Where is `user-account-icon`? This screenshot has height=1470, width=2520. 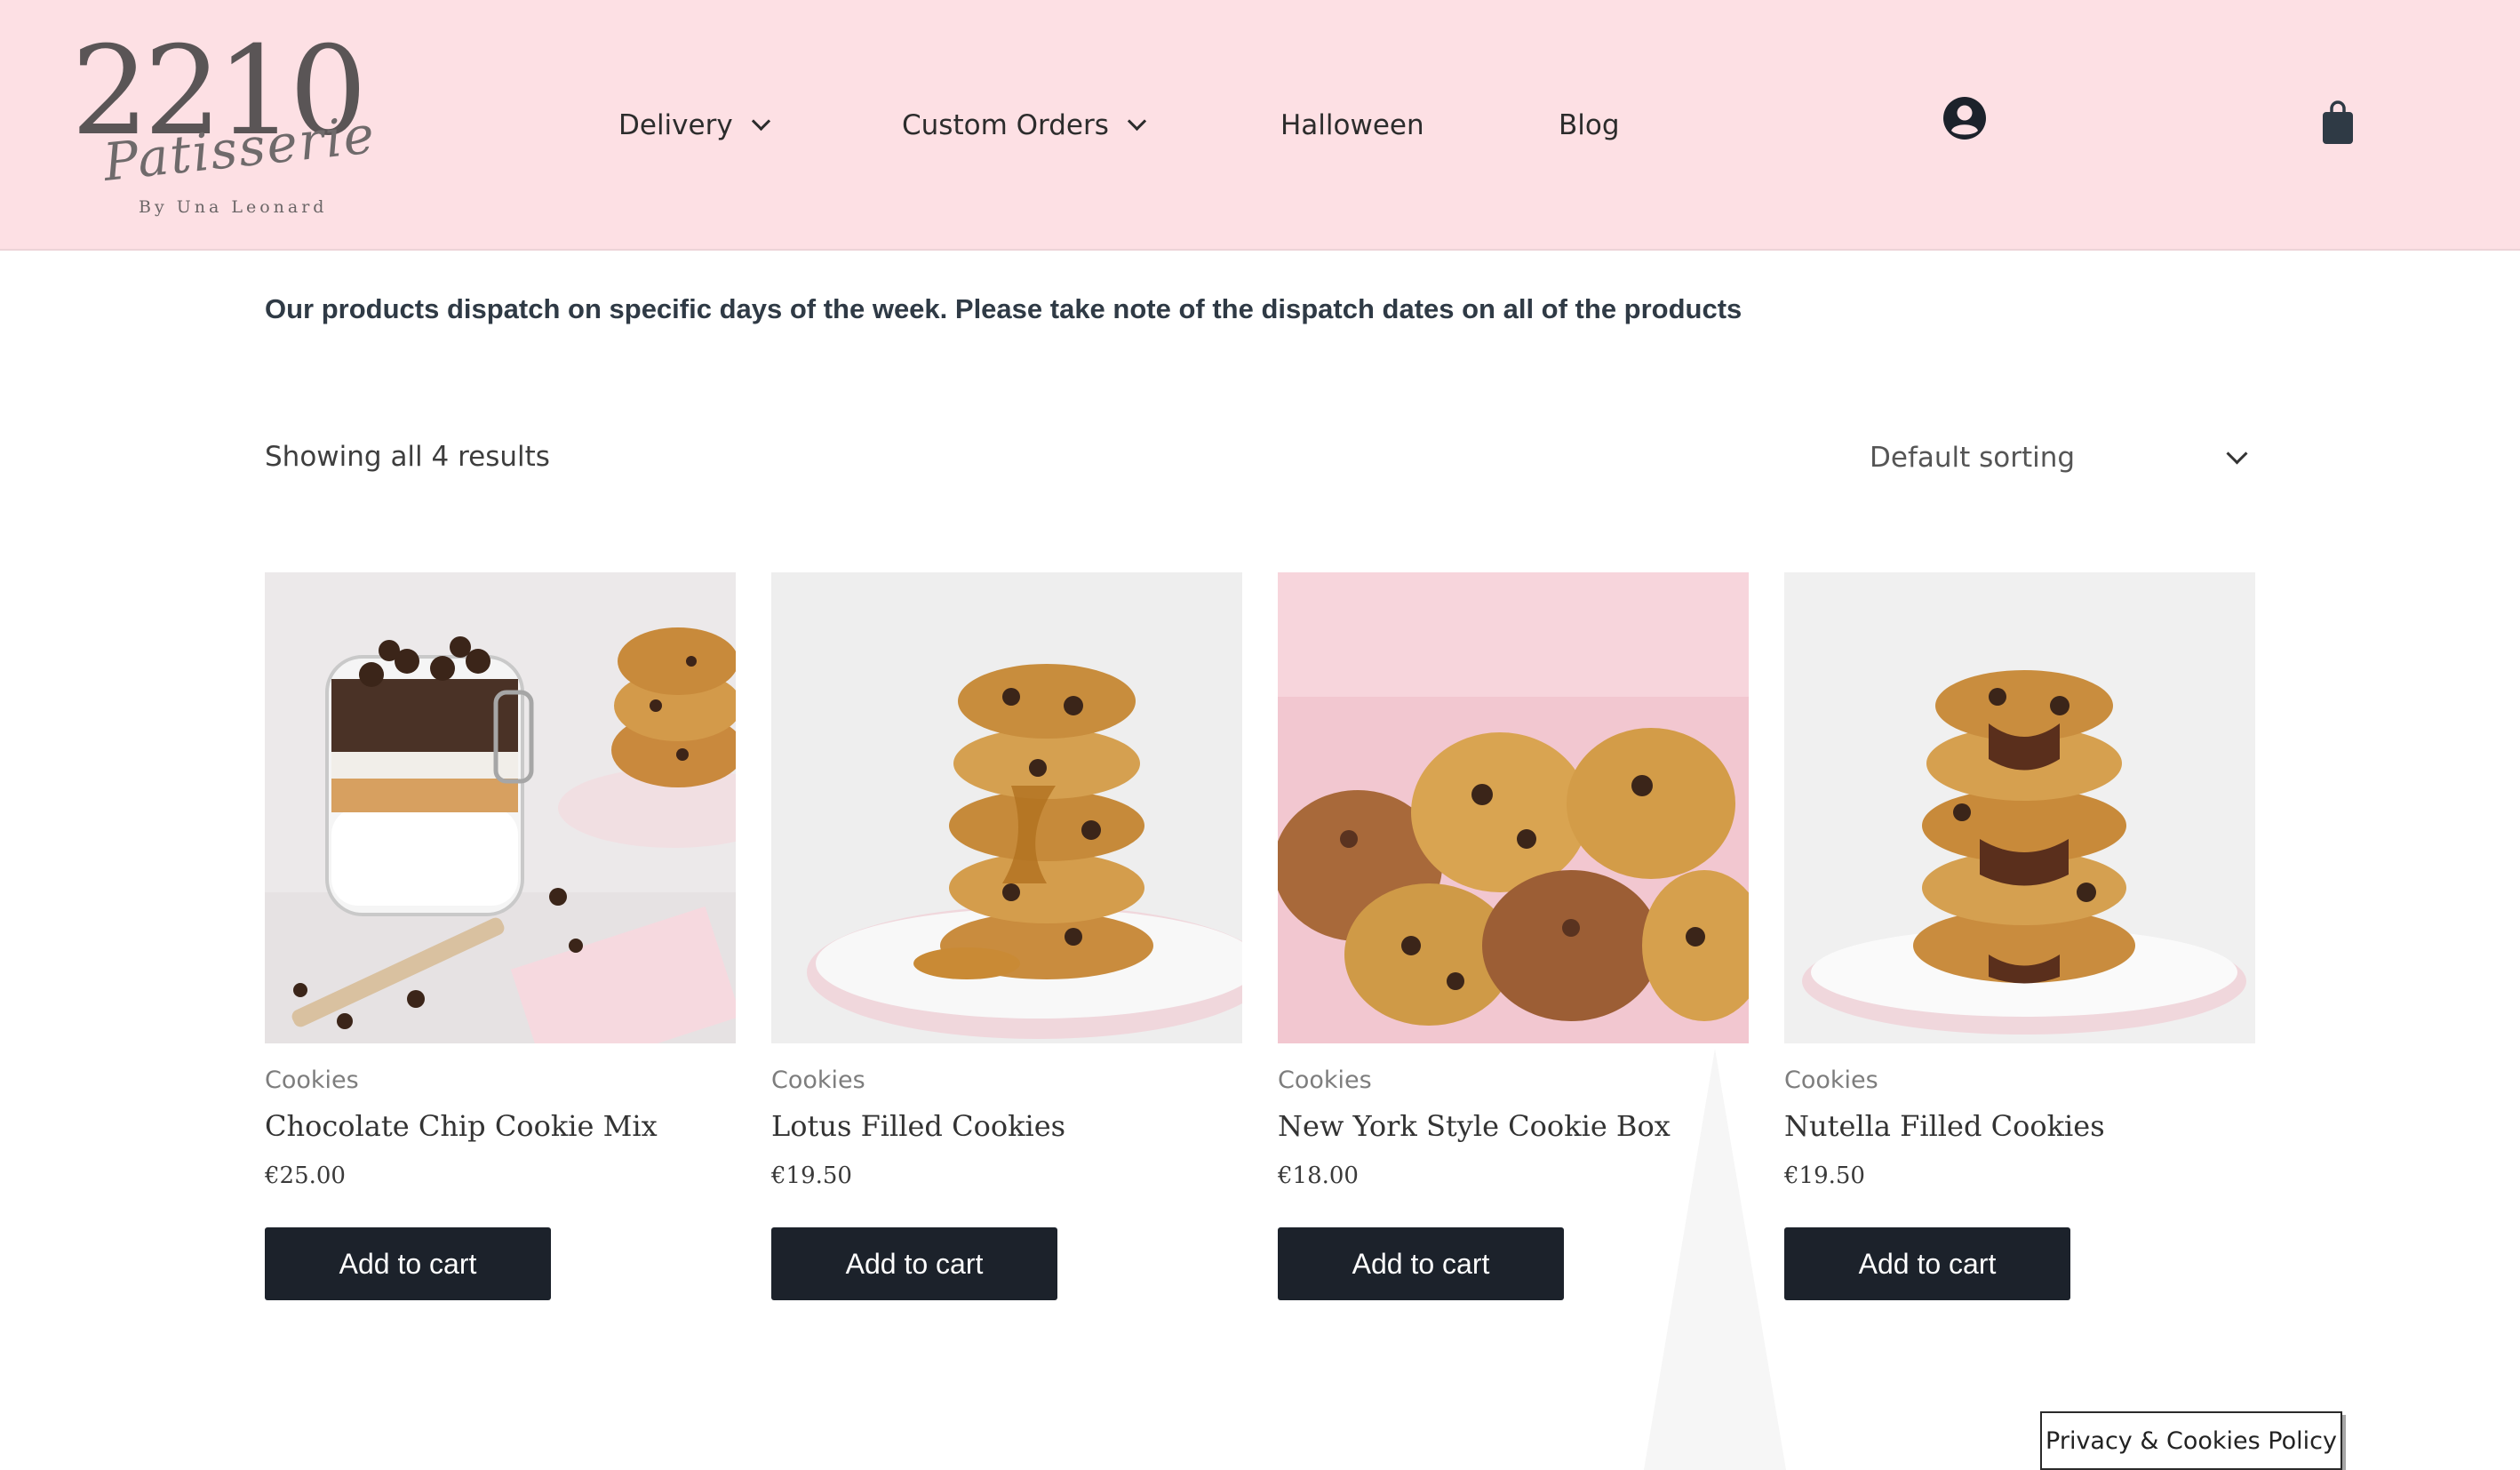 user-account-icon is located at coordinates (1964, 118).